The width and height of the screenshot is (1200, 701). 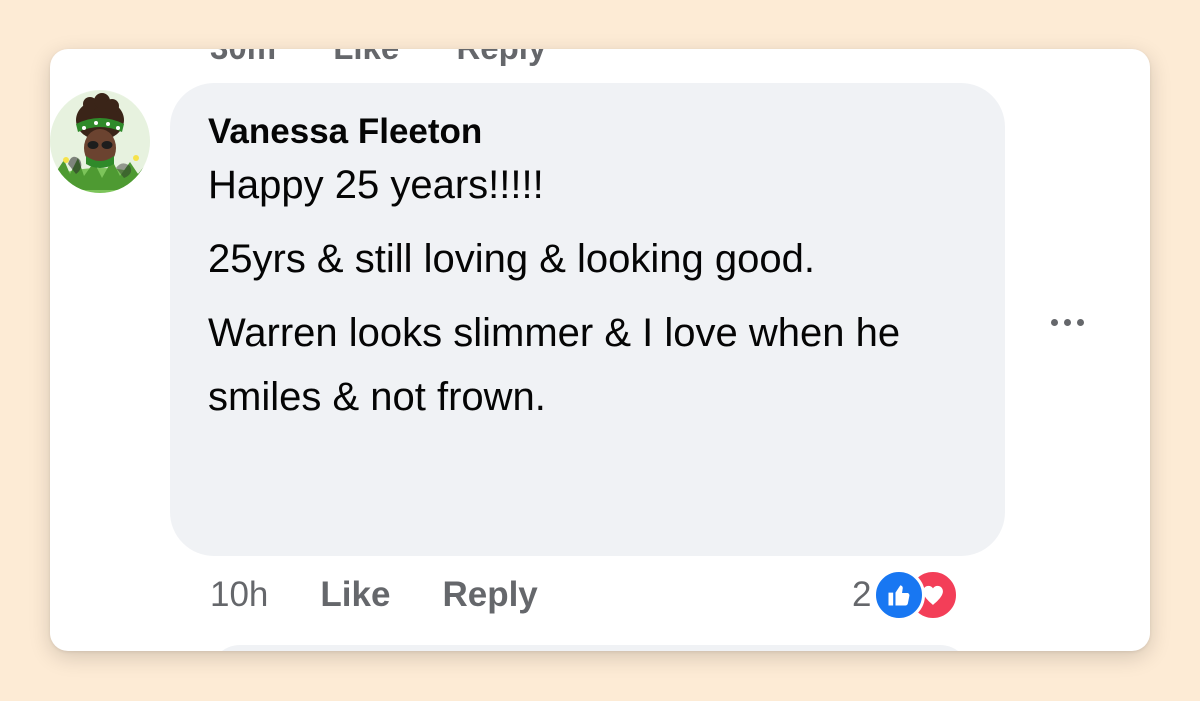 I want to click on next-comment-bubble, so click(x=590, y=648).